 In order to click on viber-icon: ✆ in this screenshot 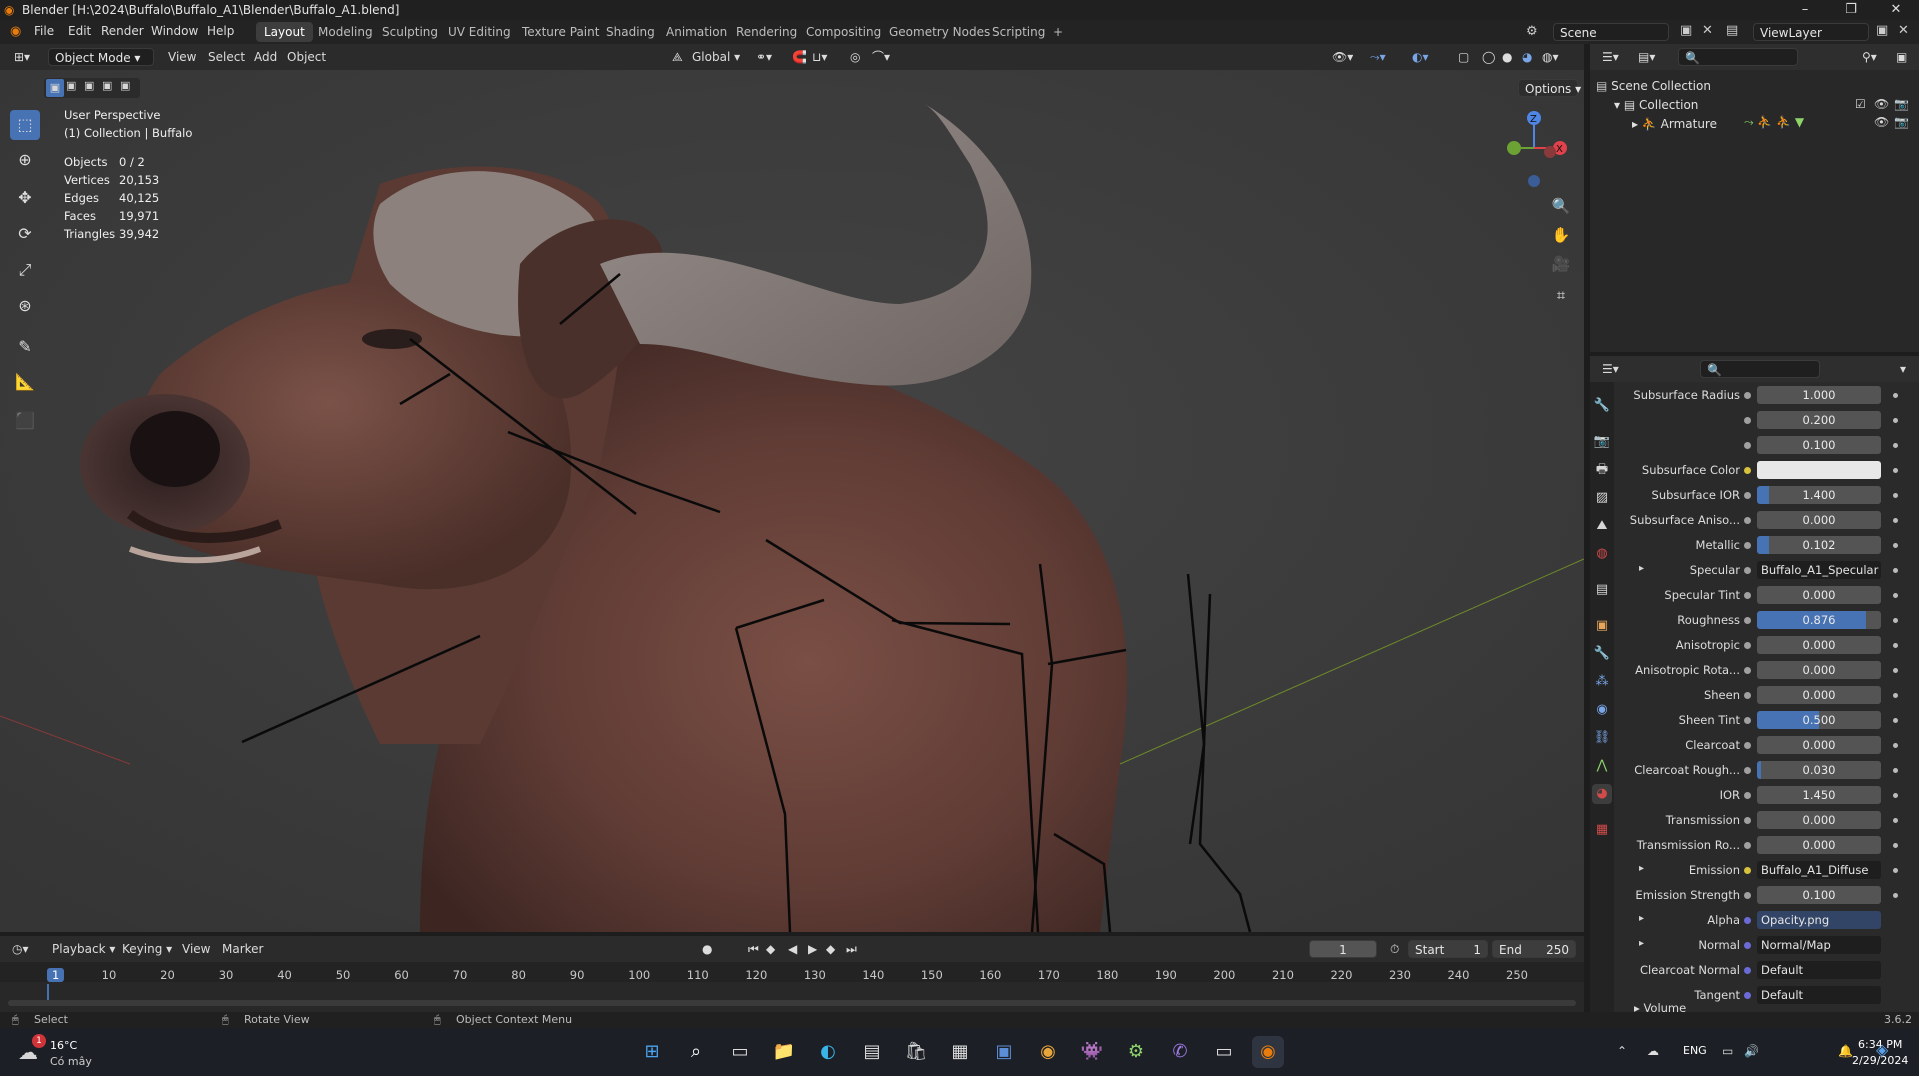, I will do `click(1180, 1052)`.